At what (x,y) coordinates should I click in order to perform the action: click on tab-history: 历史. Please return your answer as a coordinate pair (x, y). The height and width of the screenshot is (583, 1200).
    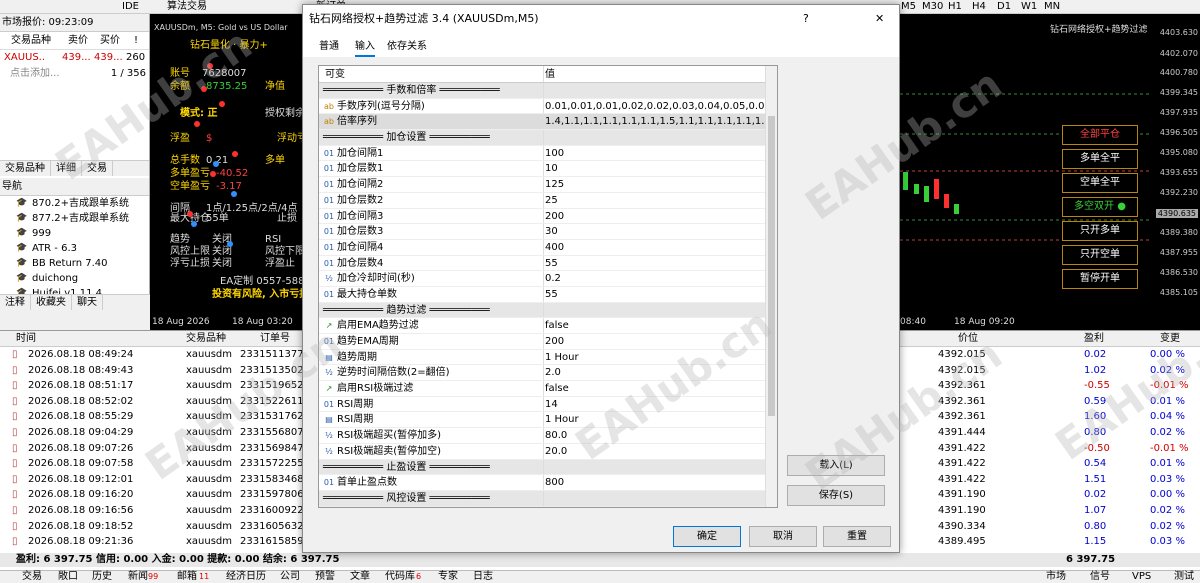
    Looking at the image, I should click on (102, 577).